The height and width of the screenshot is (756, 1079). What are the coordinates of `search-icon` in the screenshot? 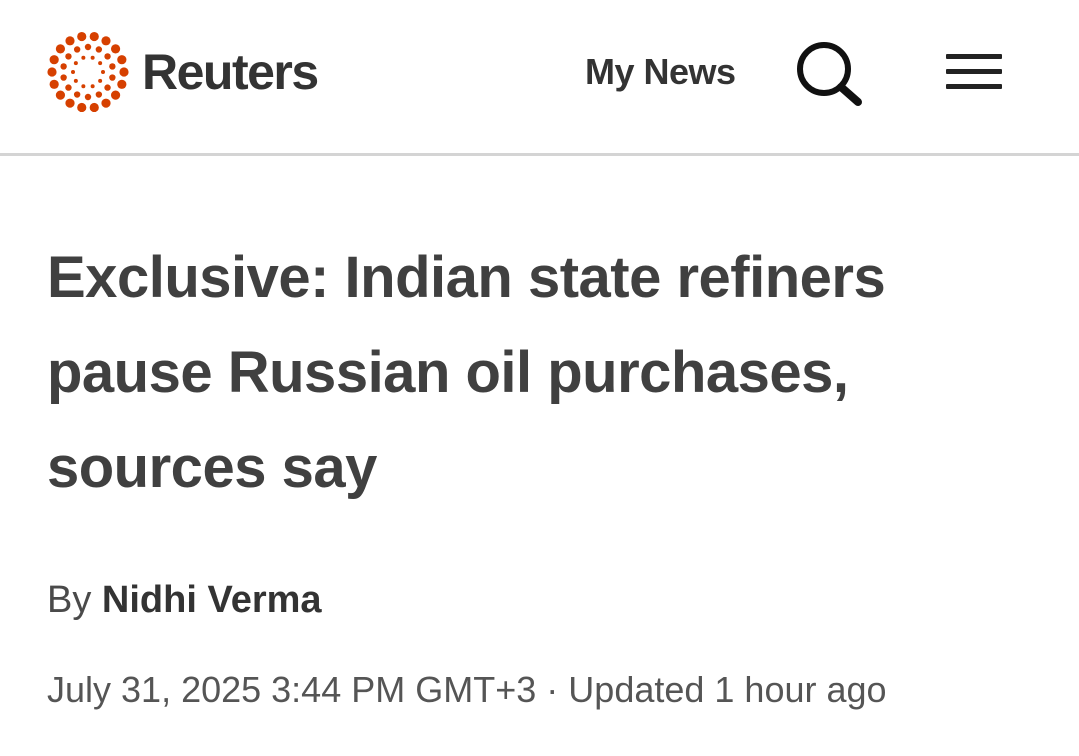 It's located at (829, 74).